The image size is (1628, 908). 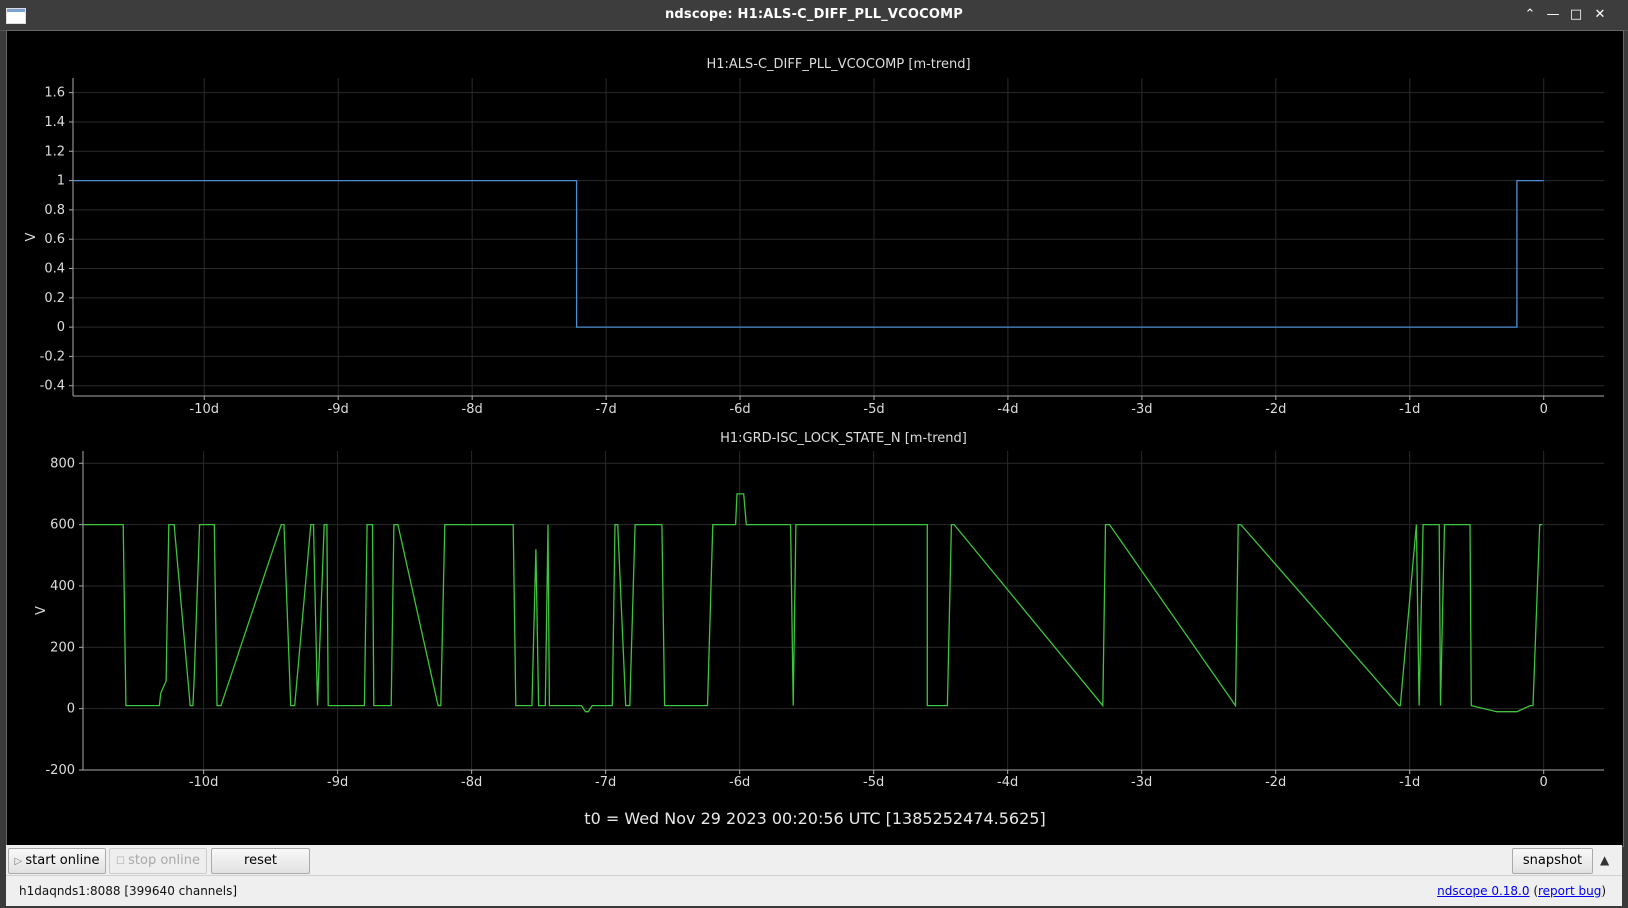 I want to click on start-online-button: ▷ start online, so click(x=57, y=861).